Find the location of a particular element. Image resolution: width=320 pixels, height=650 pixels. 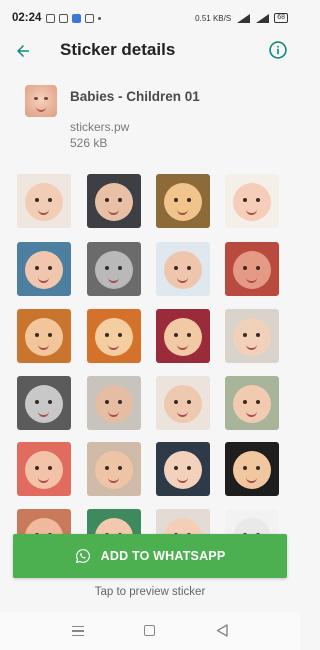

preview-hint: Tap to preview sticker is located at coordinates (150, 592).